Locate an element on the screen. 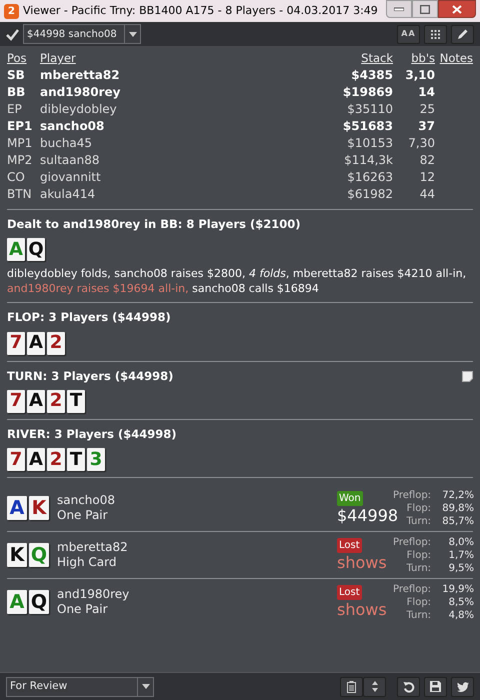  player-name: mberetta82 is located at coordinates (93, 547).